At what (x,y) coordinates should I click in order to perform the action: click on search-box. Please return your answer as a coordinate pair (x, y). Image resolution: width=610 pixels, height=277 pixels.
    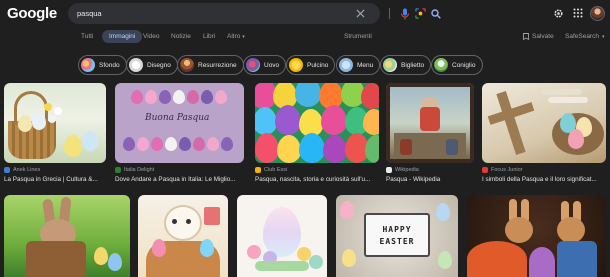
    Looking at the image, I should click on (254, 13).